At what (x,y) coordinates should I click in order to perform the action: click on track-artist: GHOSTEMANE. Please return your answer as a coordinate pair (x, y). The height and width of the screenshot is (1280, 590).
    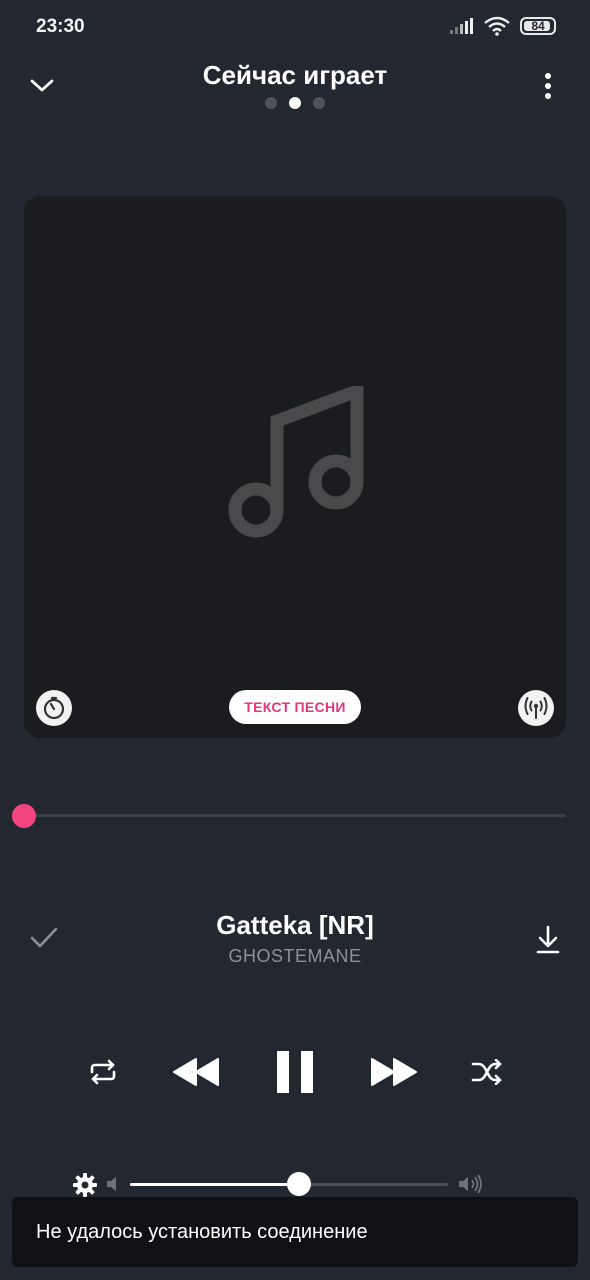
    Looking at the image, I should click on (295, 956).